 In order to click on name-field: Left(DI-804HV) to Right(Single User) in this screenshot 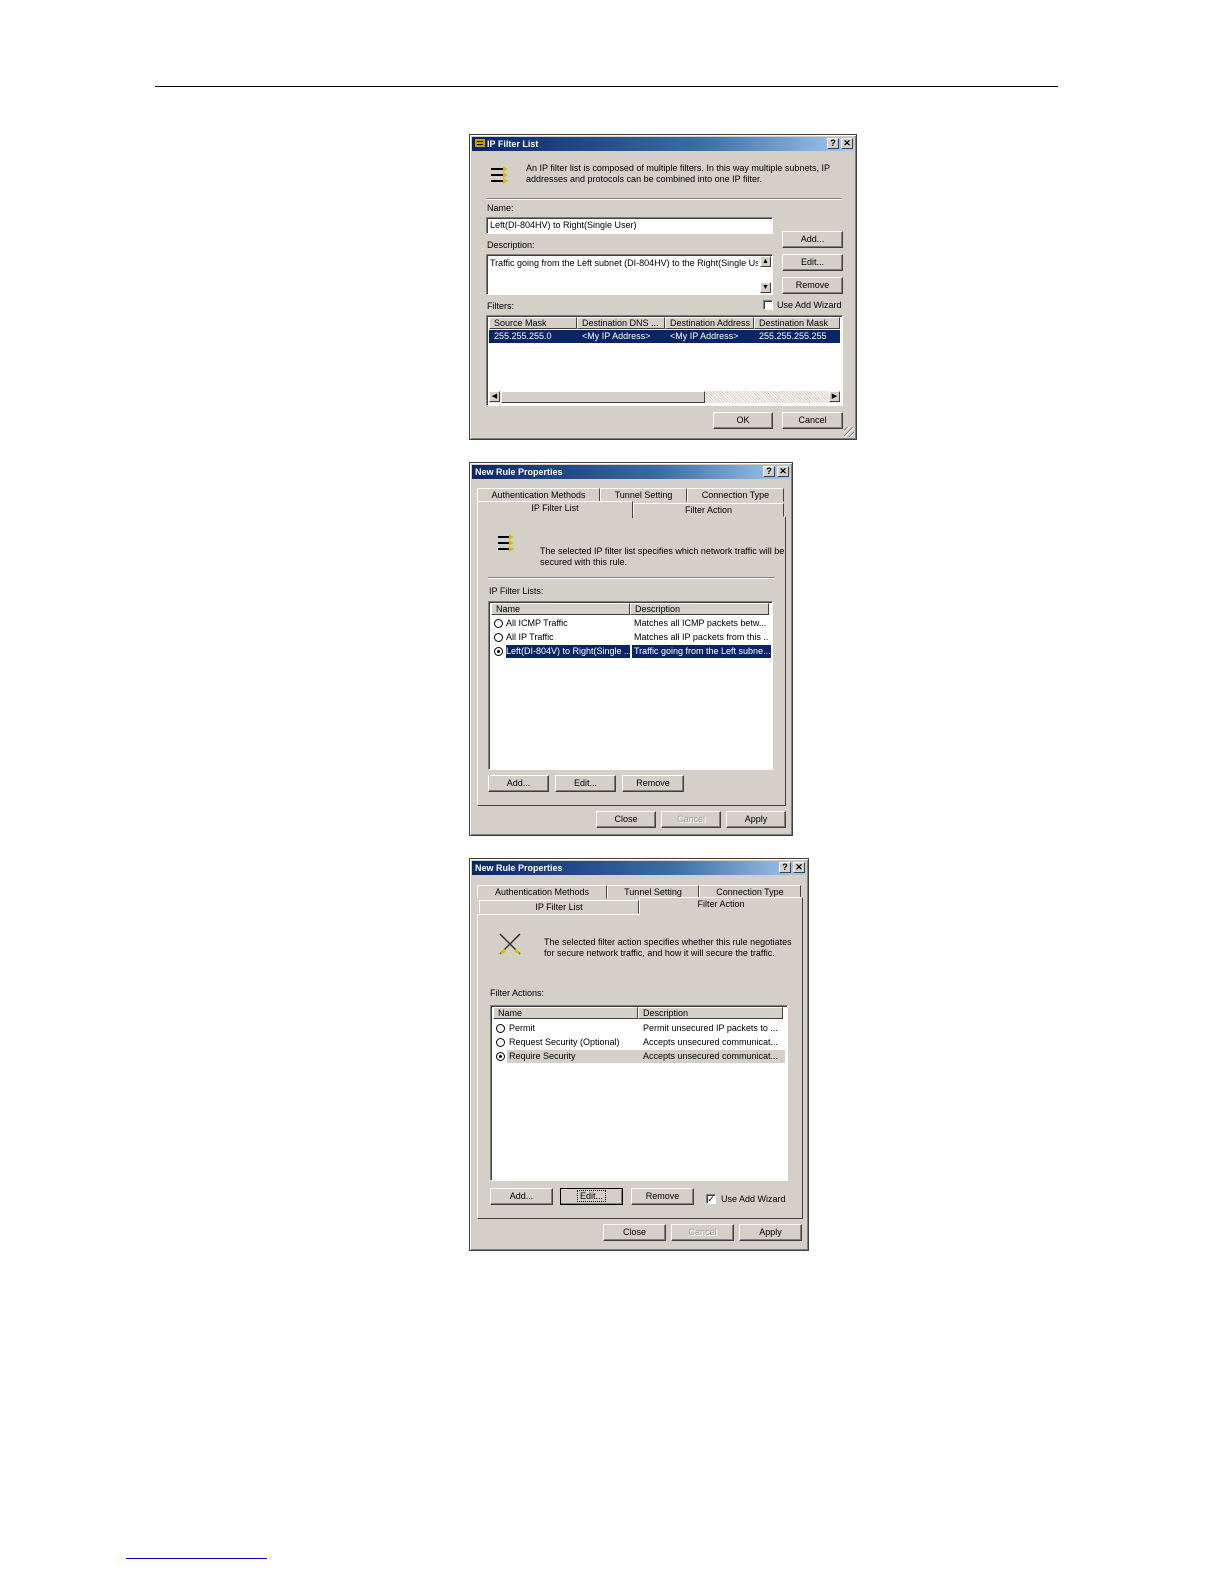, I will do `click(629, 225)`.